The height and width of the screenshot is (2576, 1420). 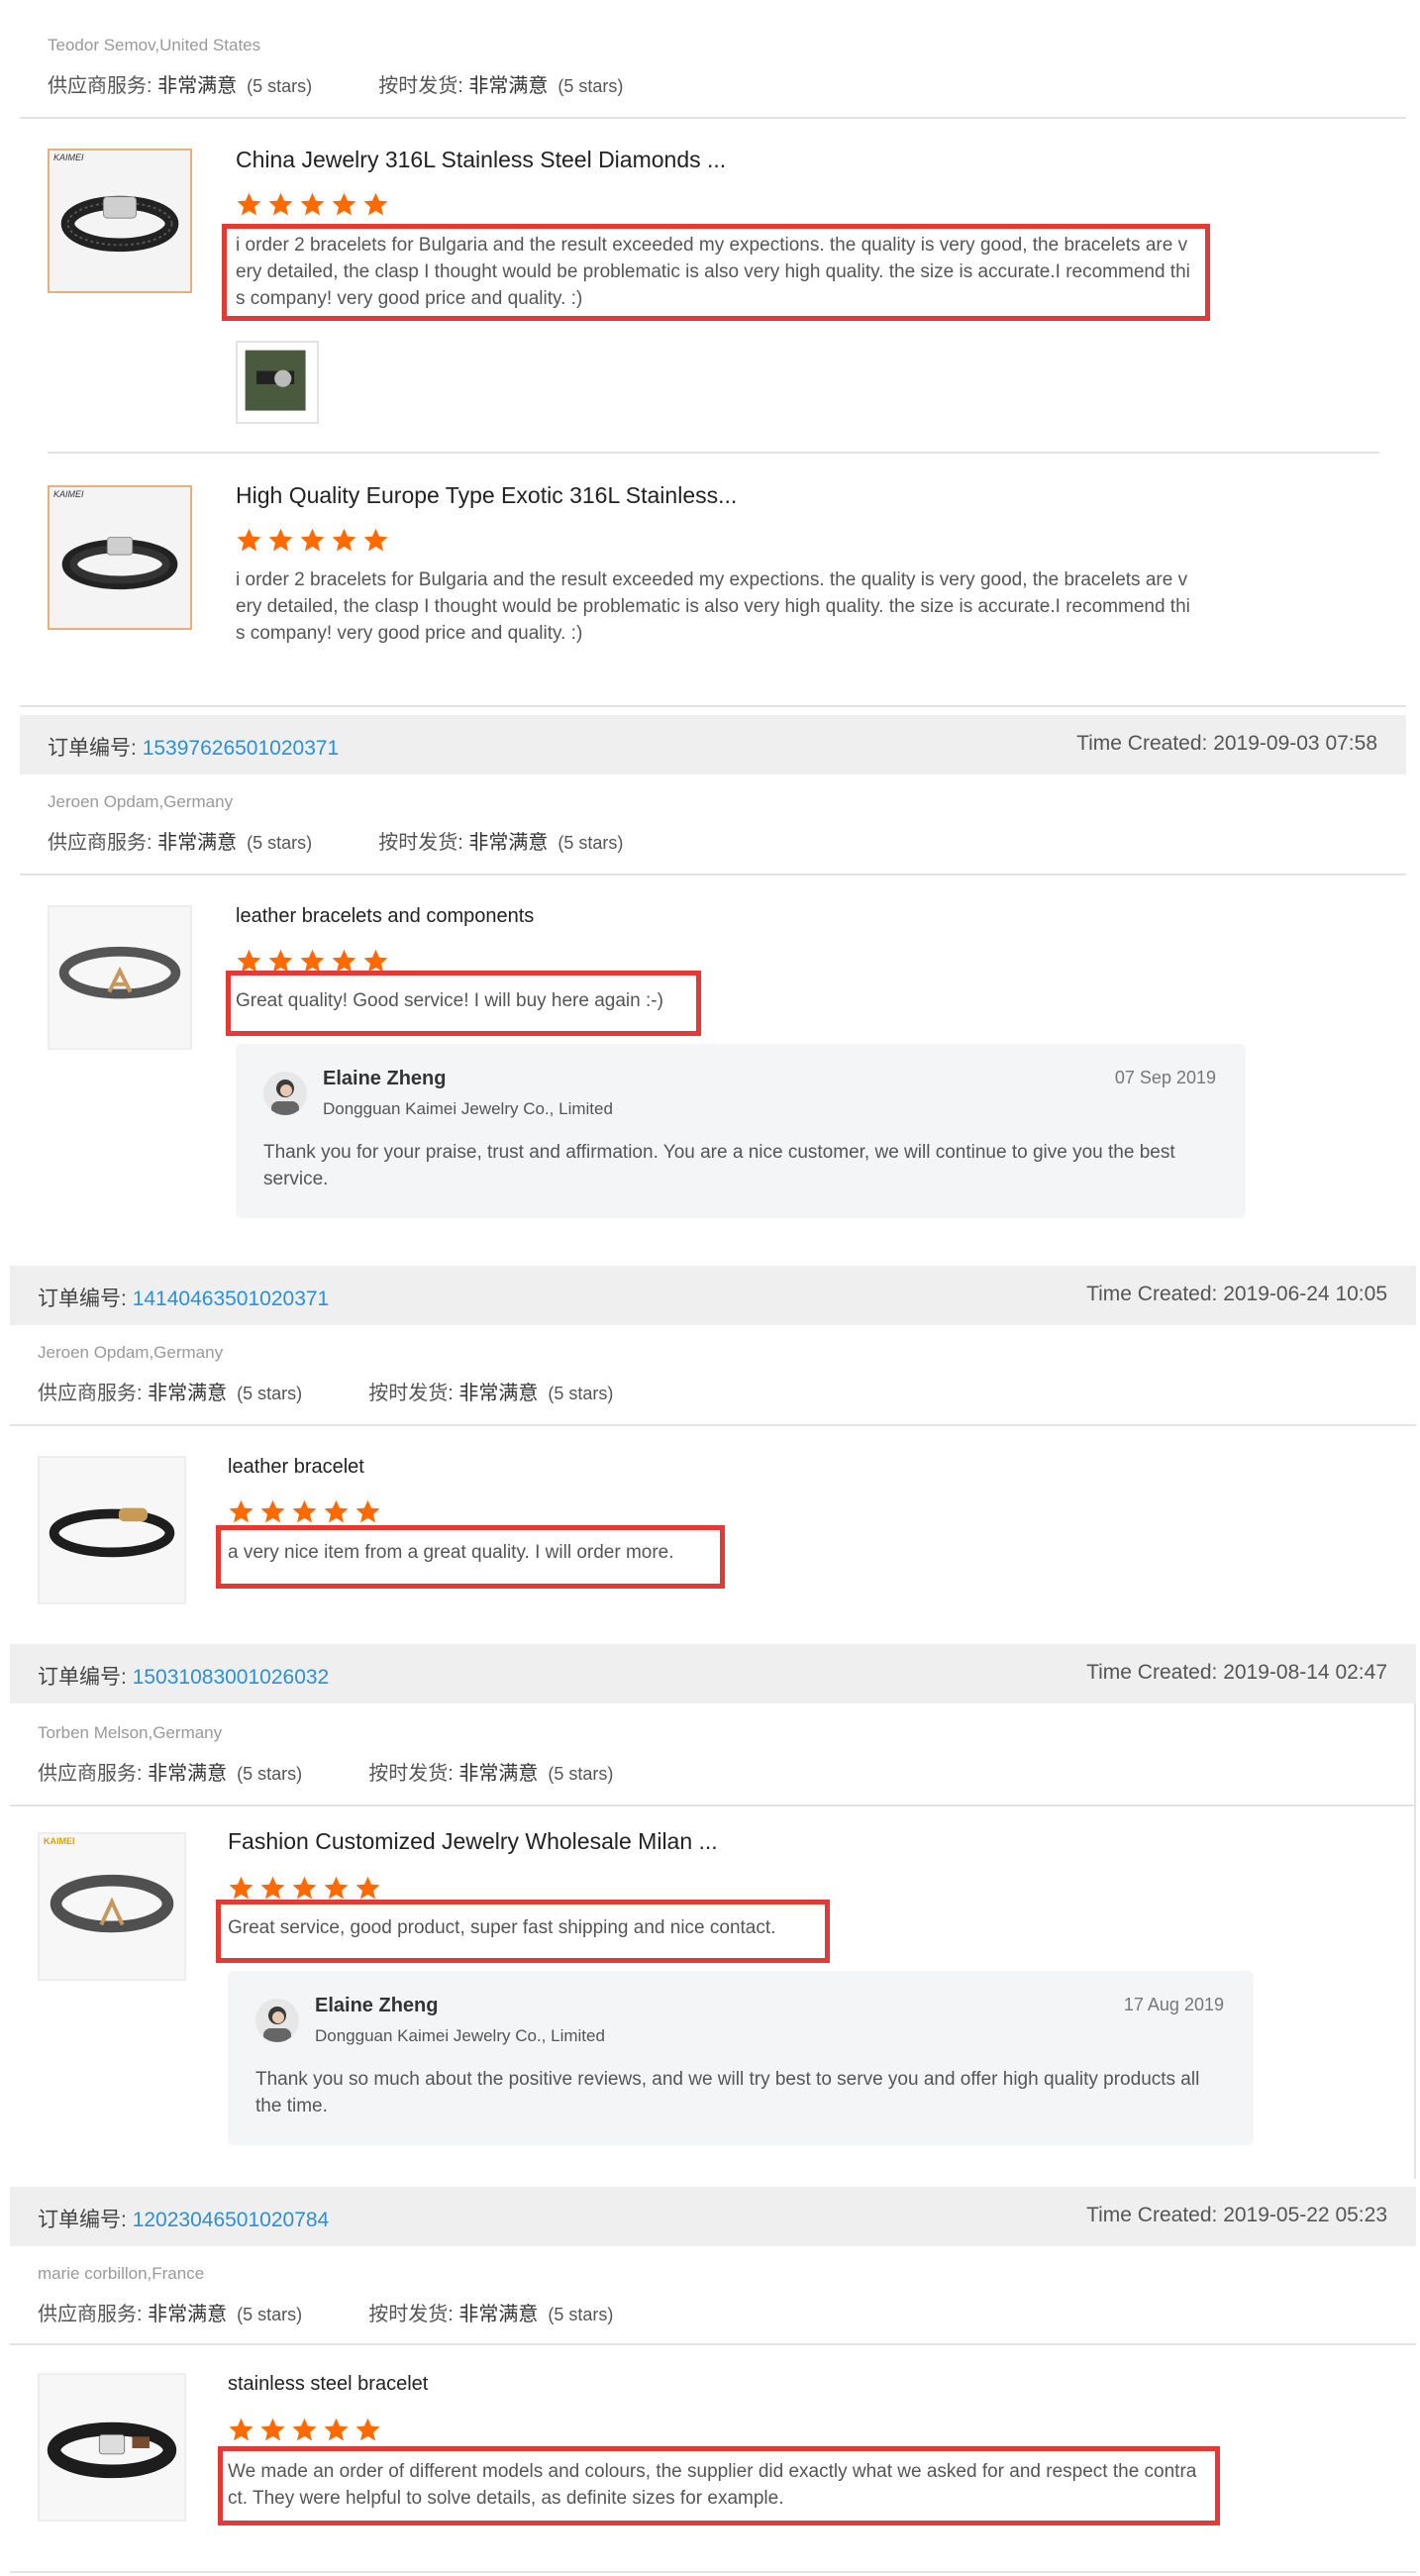 I want to click on reply-date: 17 Aug 2019, so click(x=1173, y=2004).